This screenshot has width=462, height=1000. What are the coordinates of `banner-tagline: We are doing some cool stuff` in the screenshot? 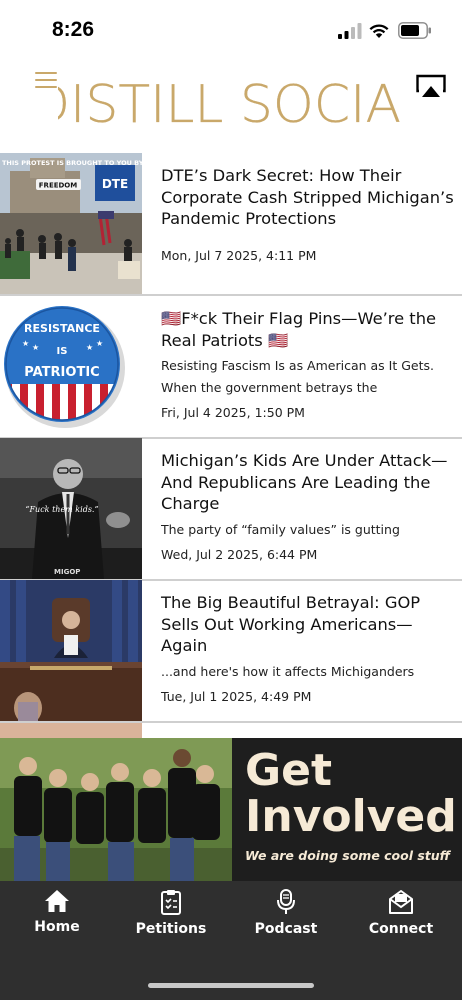 It's located at (348, 855).